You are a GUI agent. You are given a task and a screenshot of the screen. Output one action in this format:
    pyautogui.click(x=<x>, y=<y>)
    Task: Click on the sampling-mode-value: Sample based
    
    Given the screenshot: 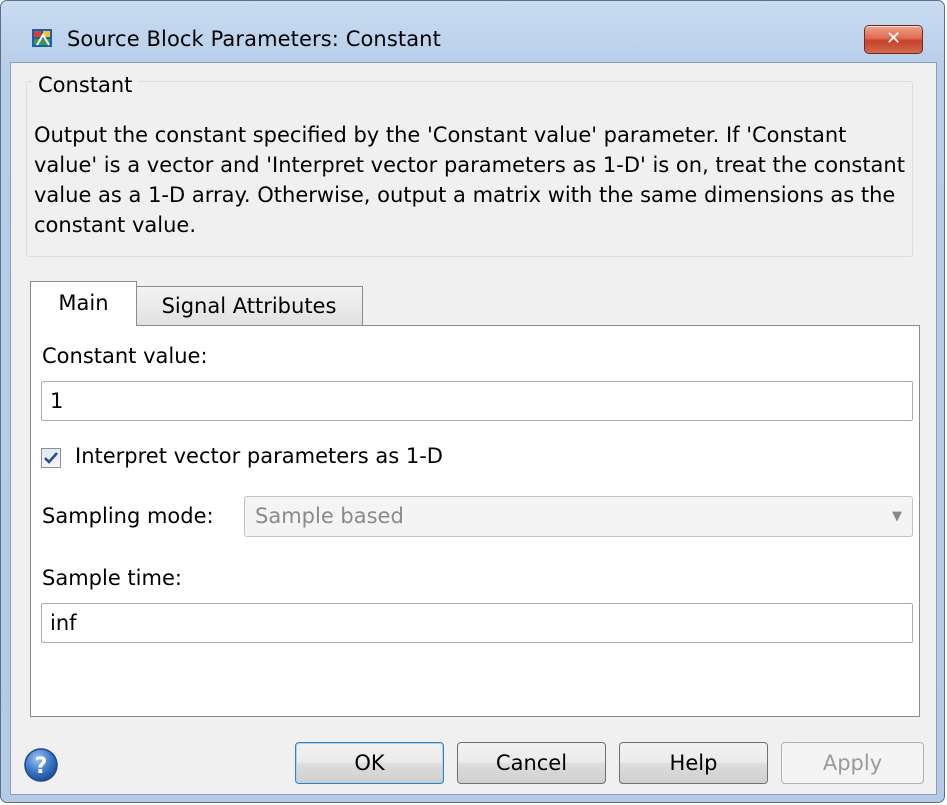 What is the action you would take?
    pyautogui.click(x=329, y=516)
    